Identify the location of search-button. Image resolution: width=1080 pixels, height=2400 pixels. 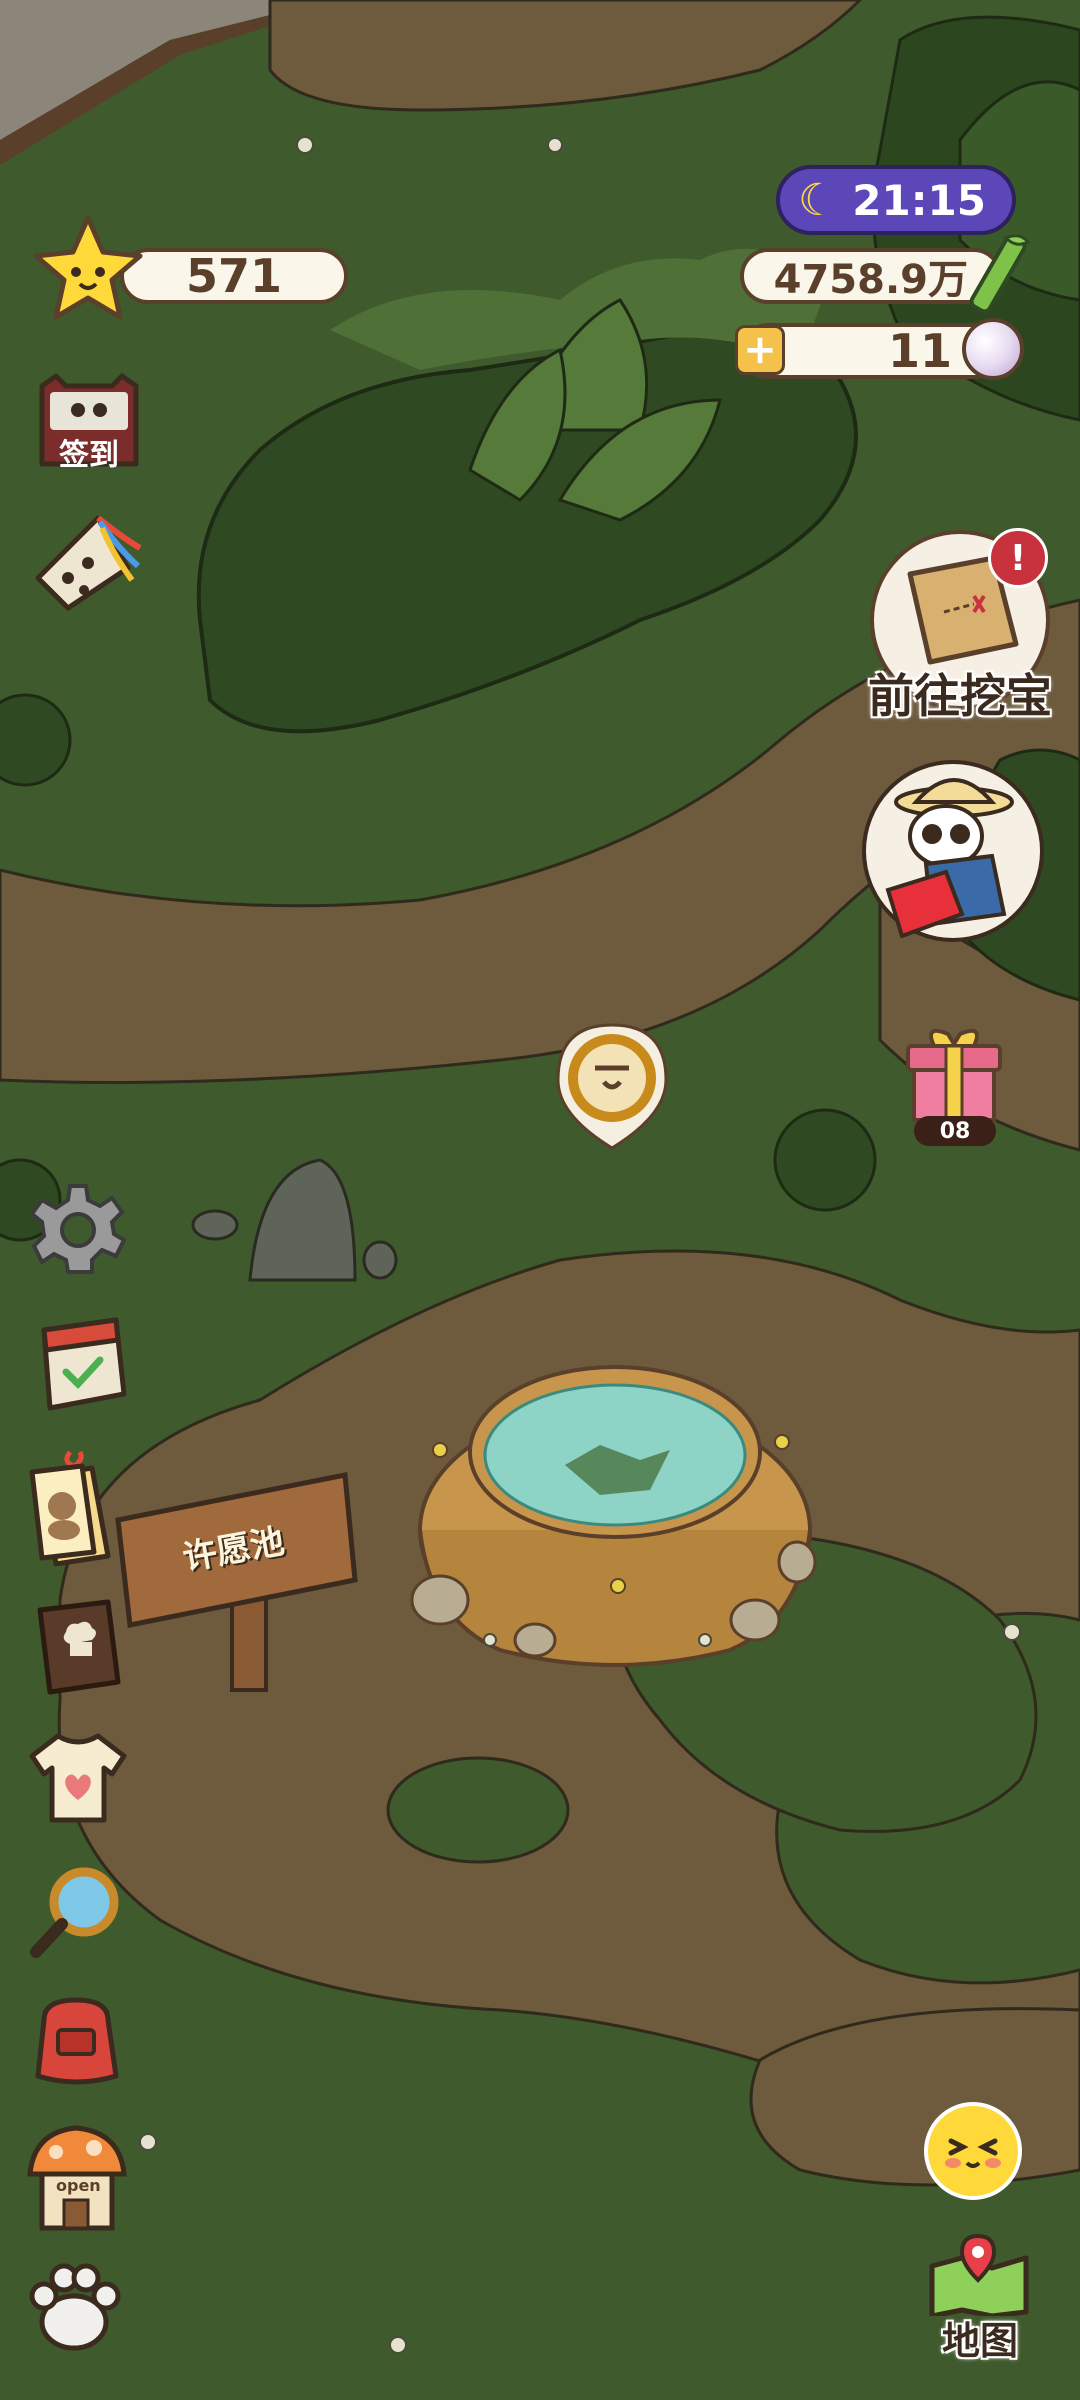
(78, 1914).